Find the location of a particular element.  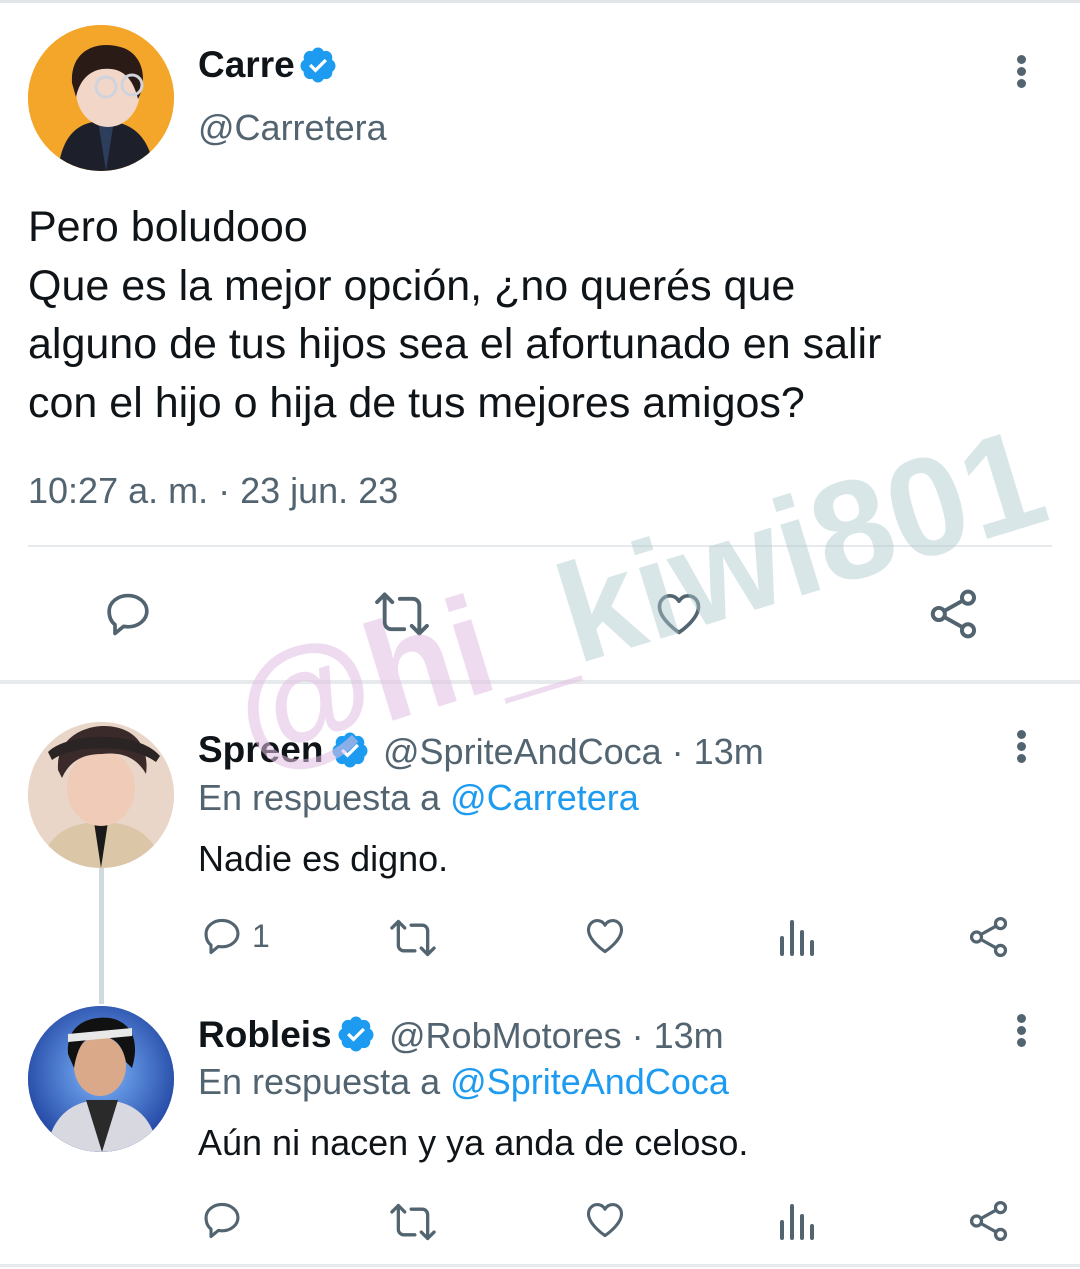

reply-text: Nadie es digno. is located at coordinates (323, 858).